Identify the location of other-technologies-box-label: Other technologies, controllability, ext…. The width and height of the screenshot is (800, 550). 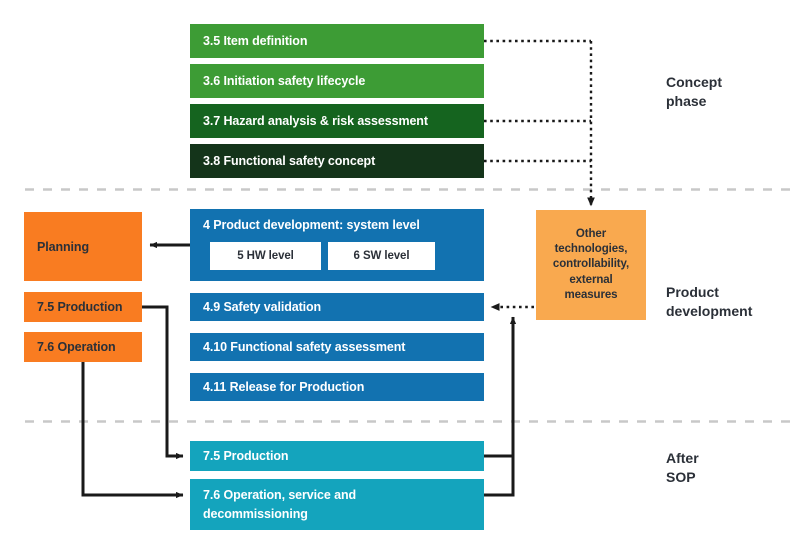
(591, 264).